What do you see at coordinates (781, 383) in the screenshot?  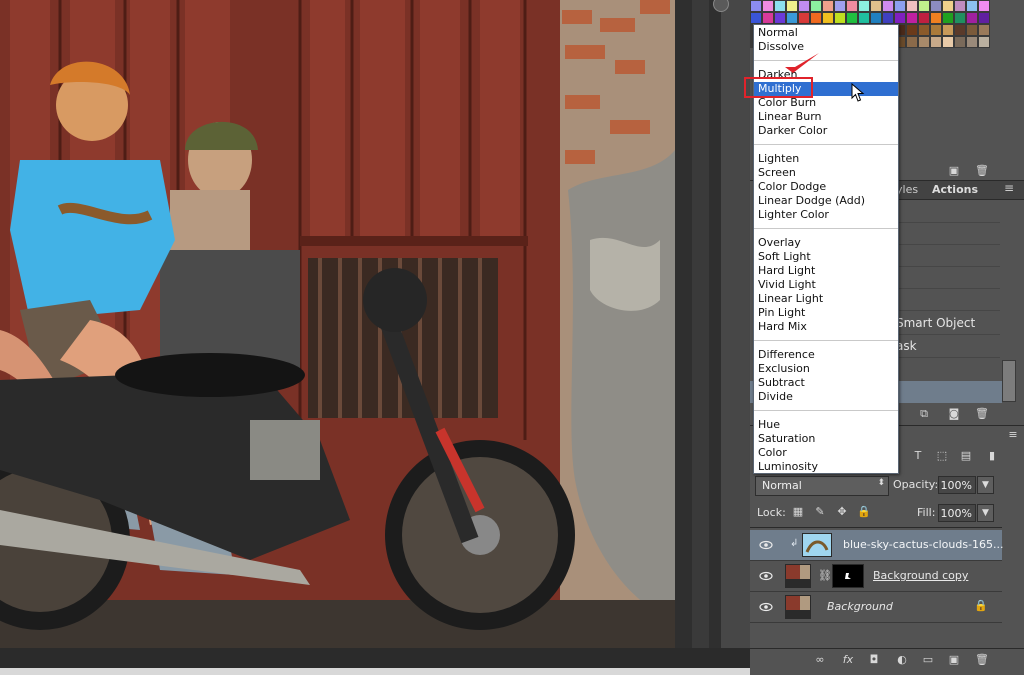 I see `menu-item-subtract: Subtract` at bounding box center [781, 383].